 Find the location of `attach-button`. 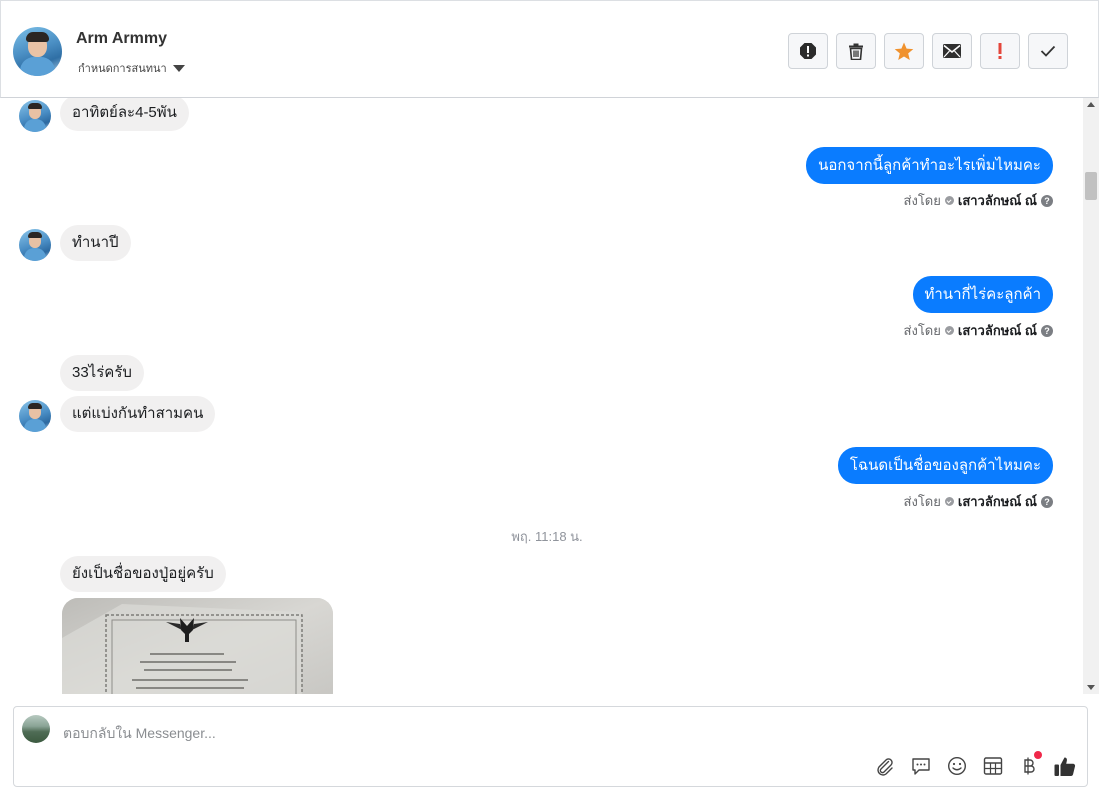

attach-button is located at coordinates (885, 766).